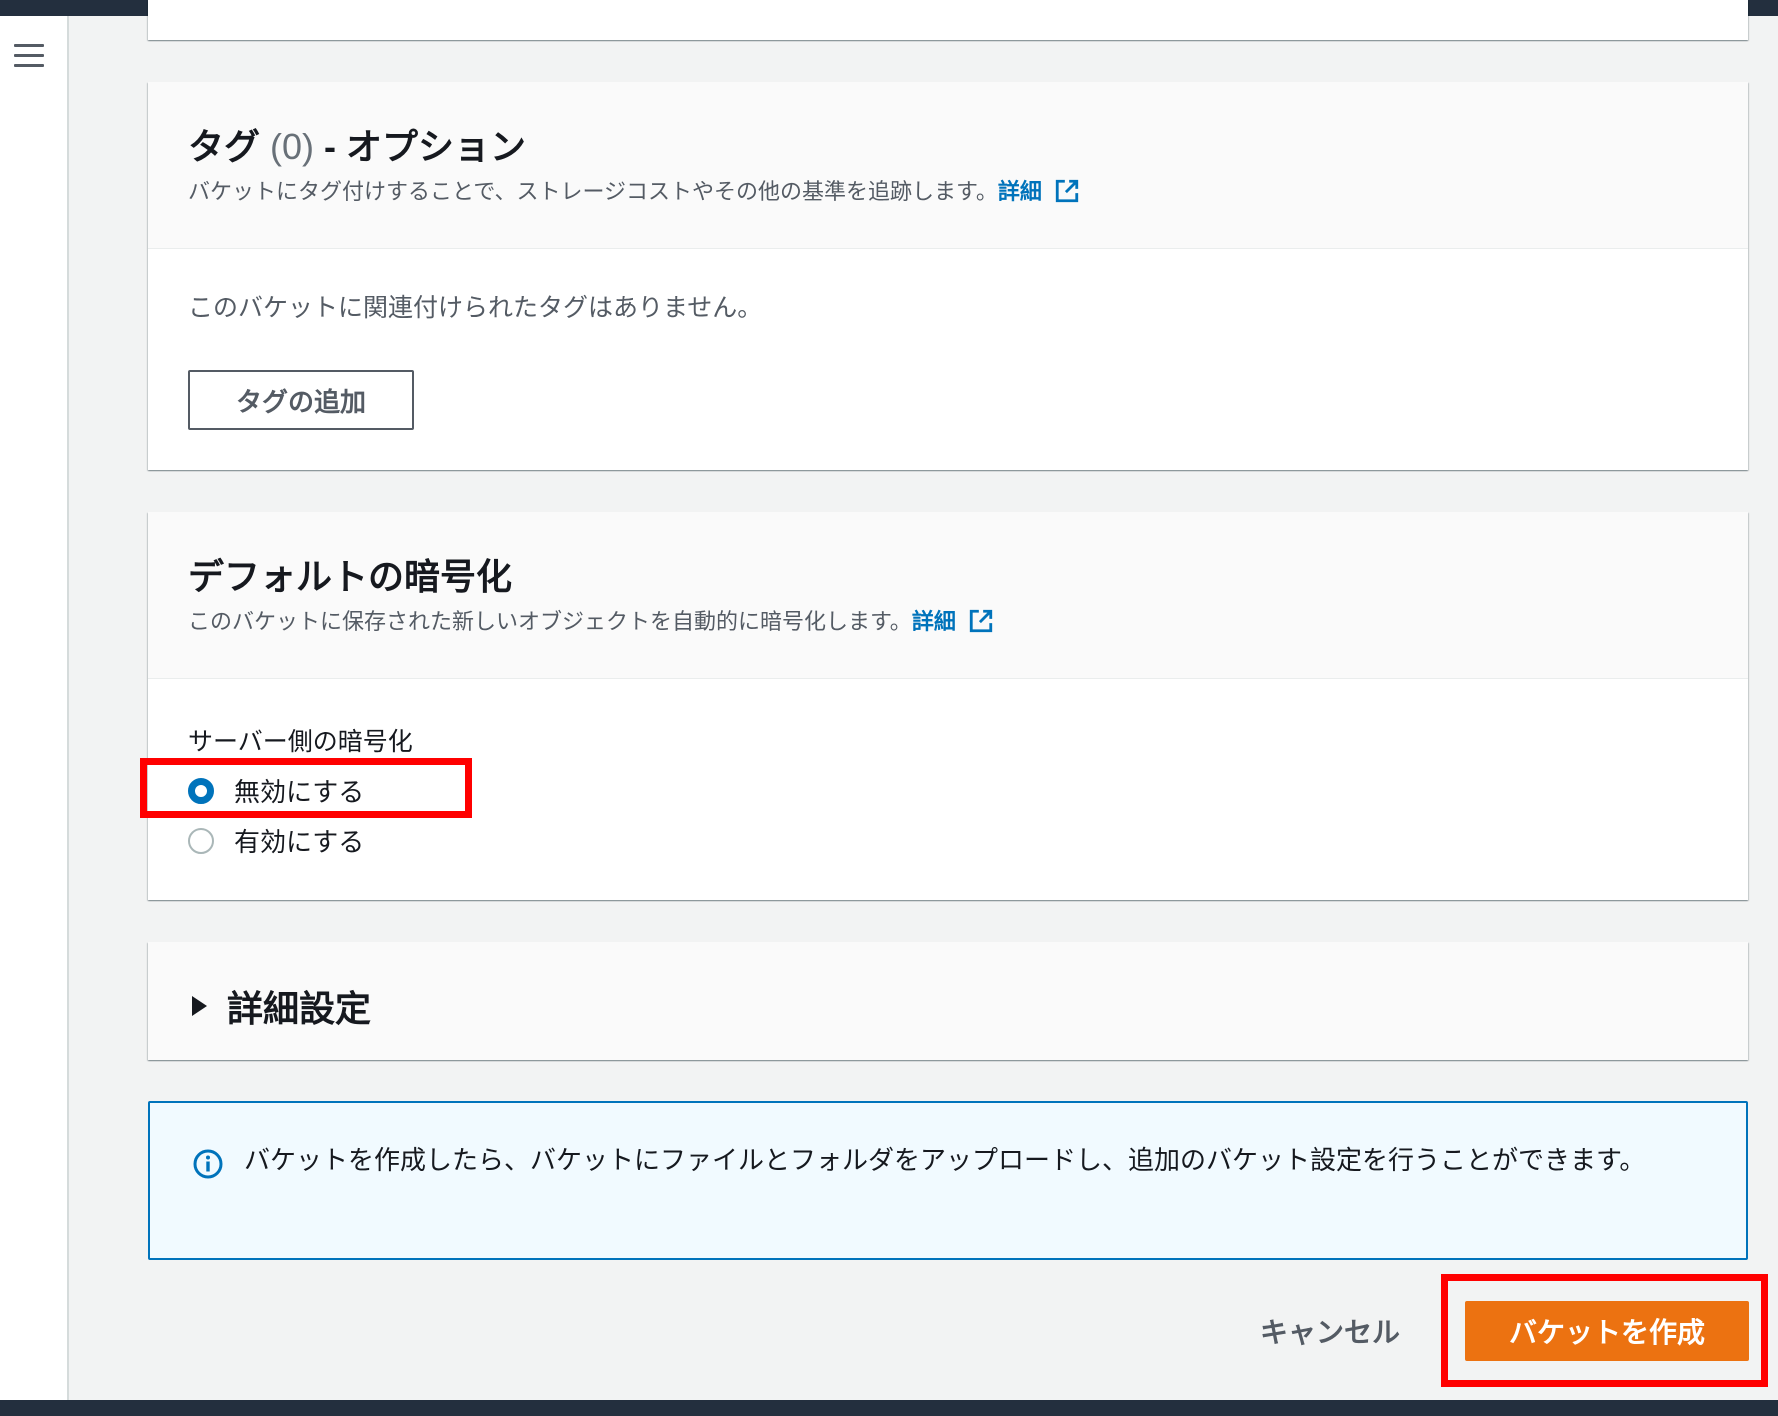 The width and height of the screenshot is (1778, 1416). I want to click on radio-label-enable: 有効にする, so click(299, 843).